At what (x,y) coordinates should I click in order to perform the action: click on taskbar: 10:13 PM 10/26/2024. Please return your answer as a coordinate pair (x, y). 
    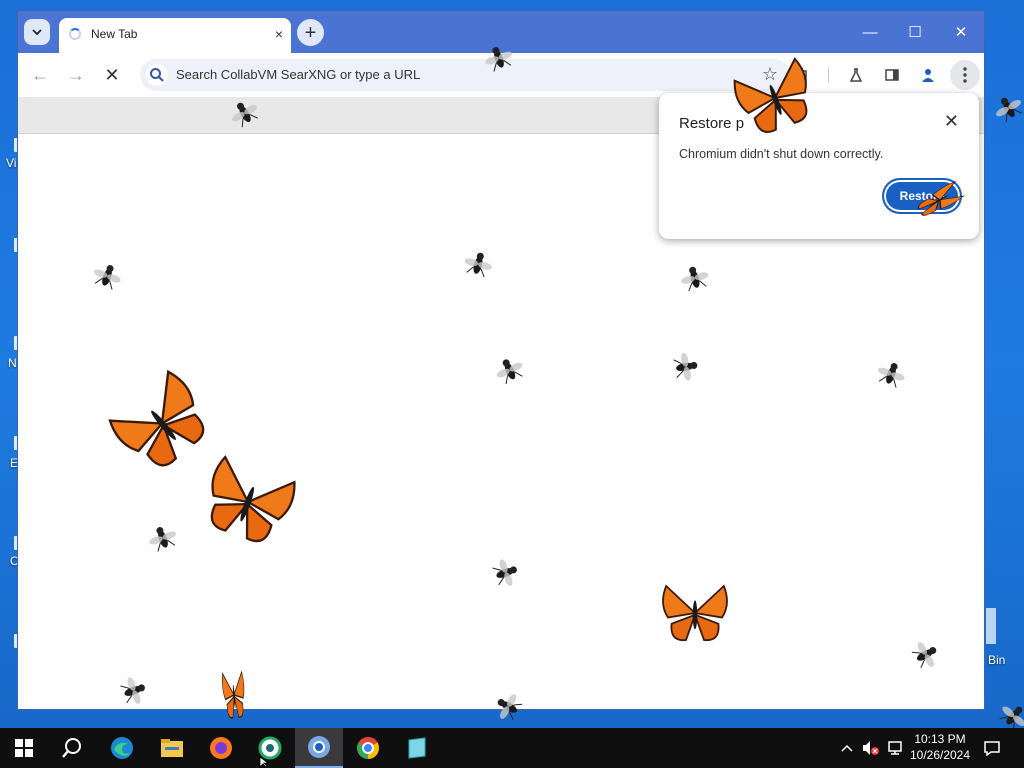
    Looking at the image, I should click on (512, 748).